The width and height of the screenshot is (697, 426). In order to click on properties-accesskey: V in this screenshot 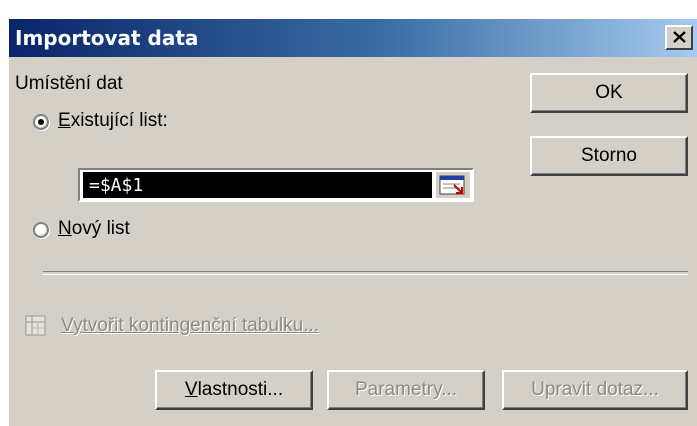, I will do `click(191, 389)`.